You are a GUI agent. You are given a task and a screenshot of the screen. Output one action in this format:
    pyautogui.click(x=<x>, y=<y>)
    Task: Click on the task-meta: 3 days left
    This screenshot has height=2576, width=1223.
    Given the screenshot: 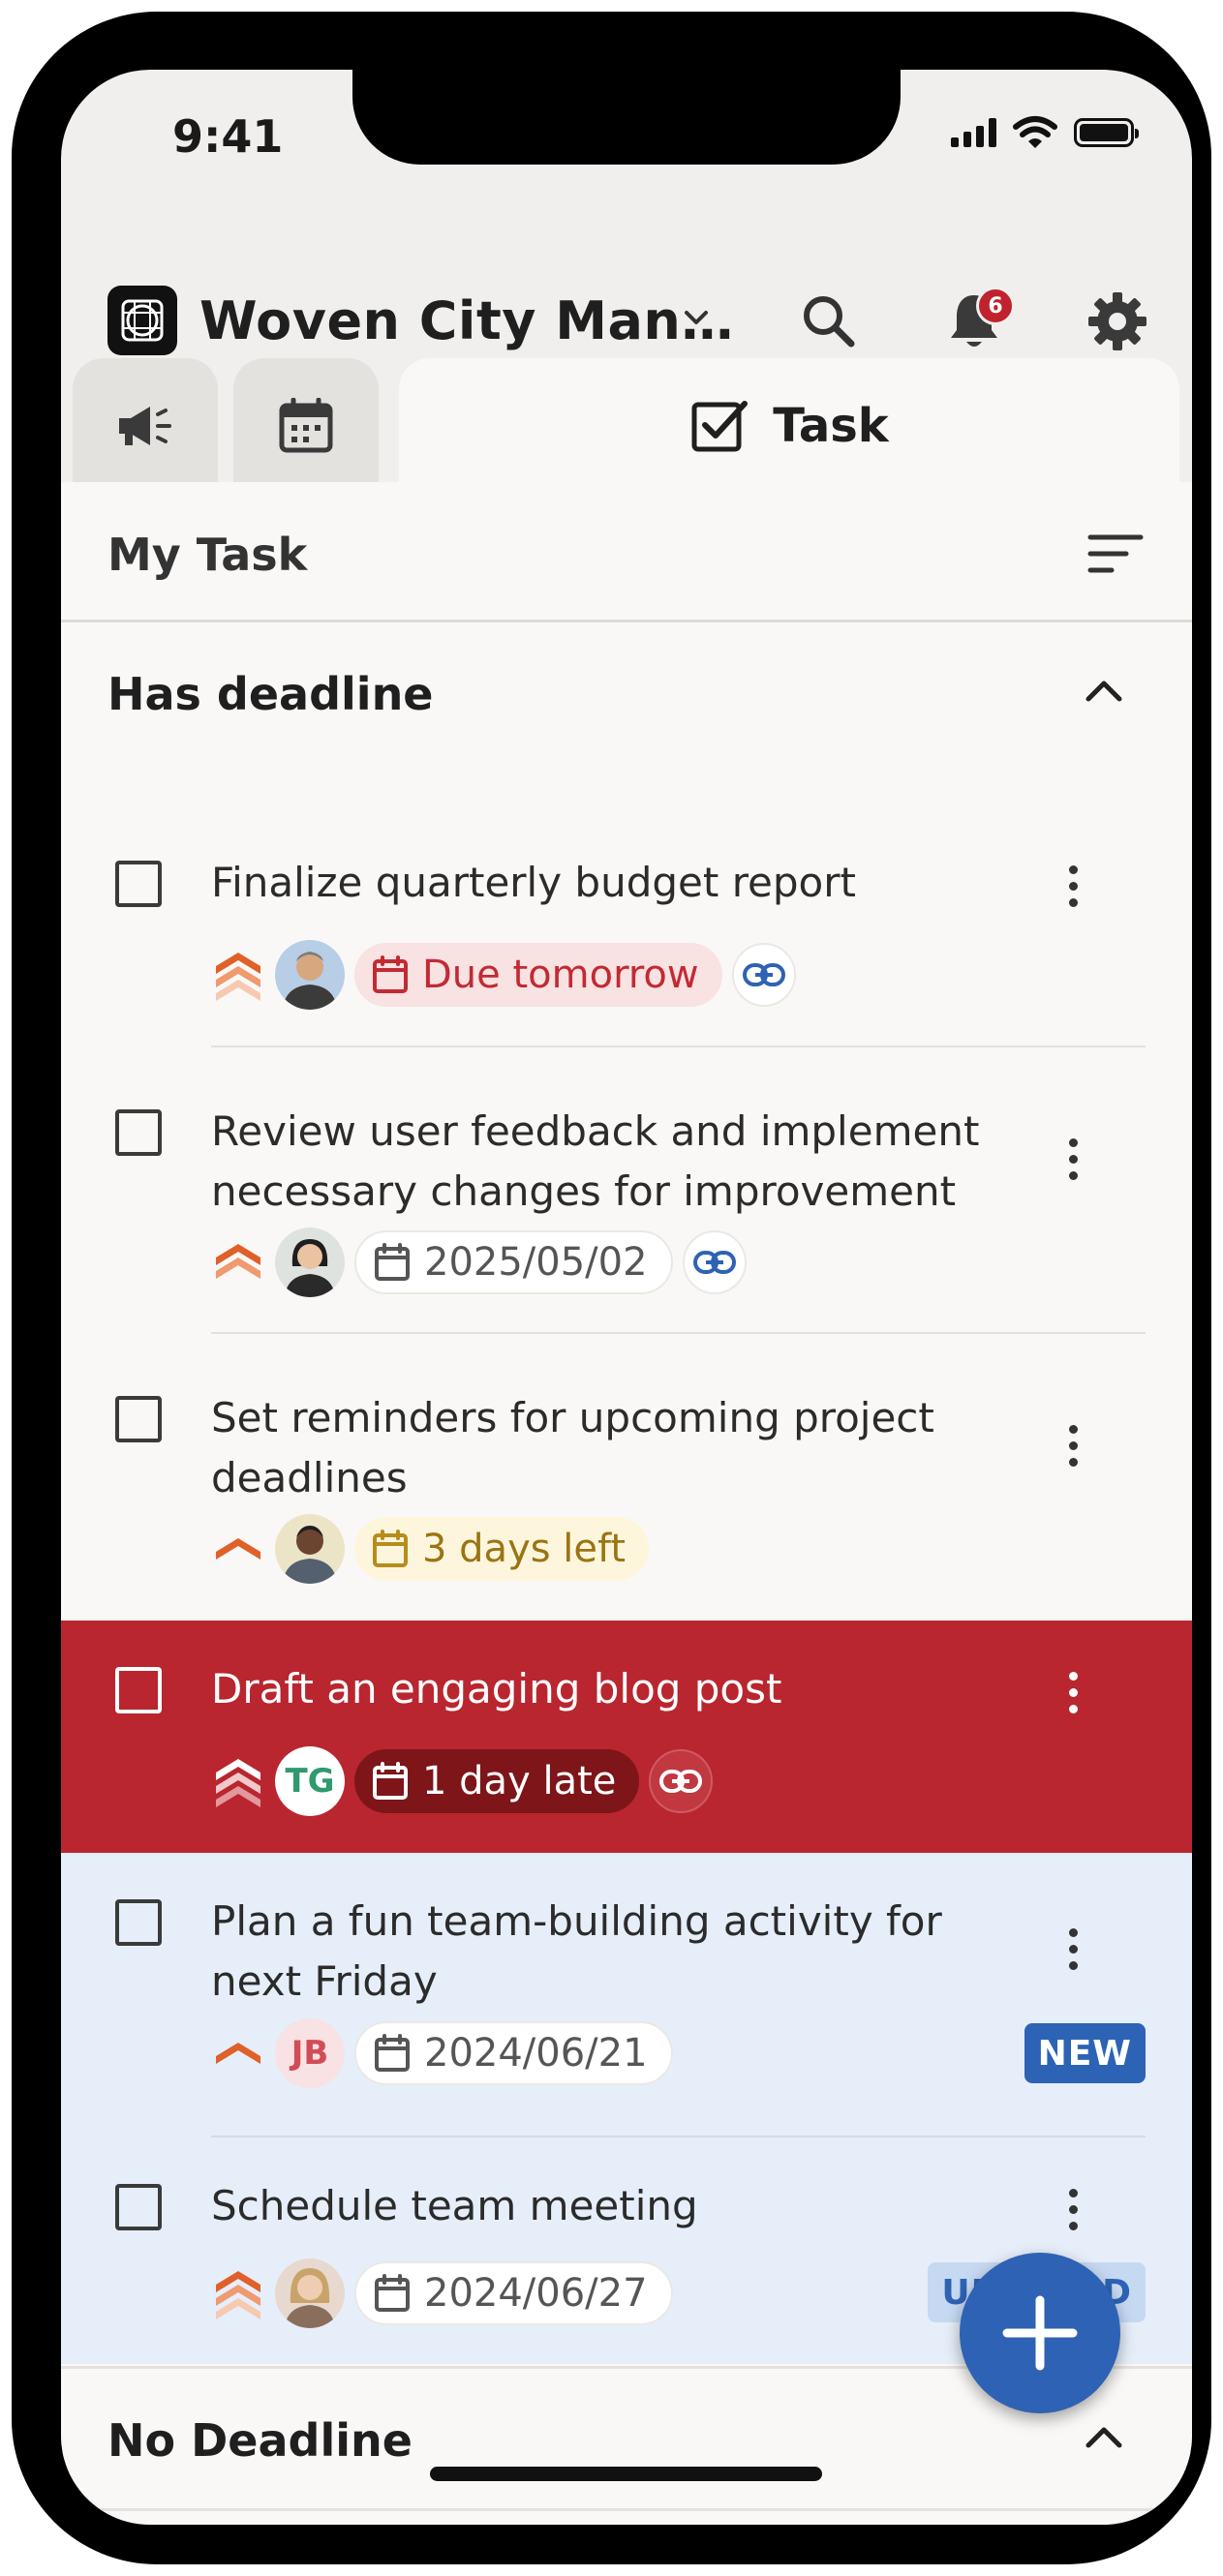 What is the action you would take?
    pyautogui.click(x=430, y=1549)
    